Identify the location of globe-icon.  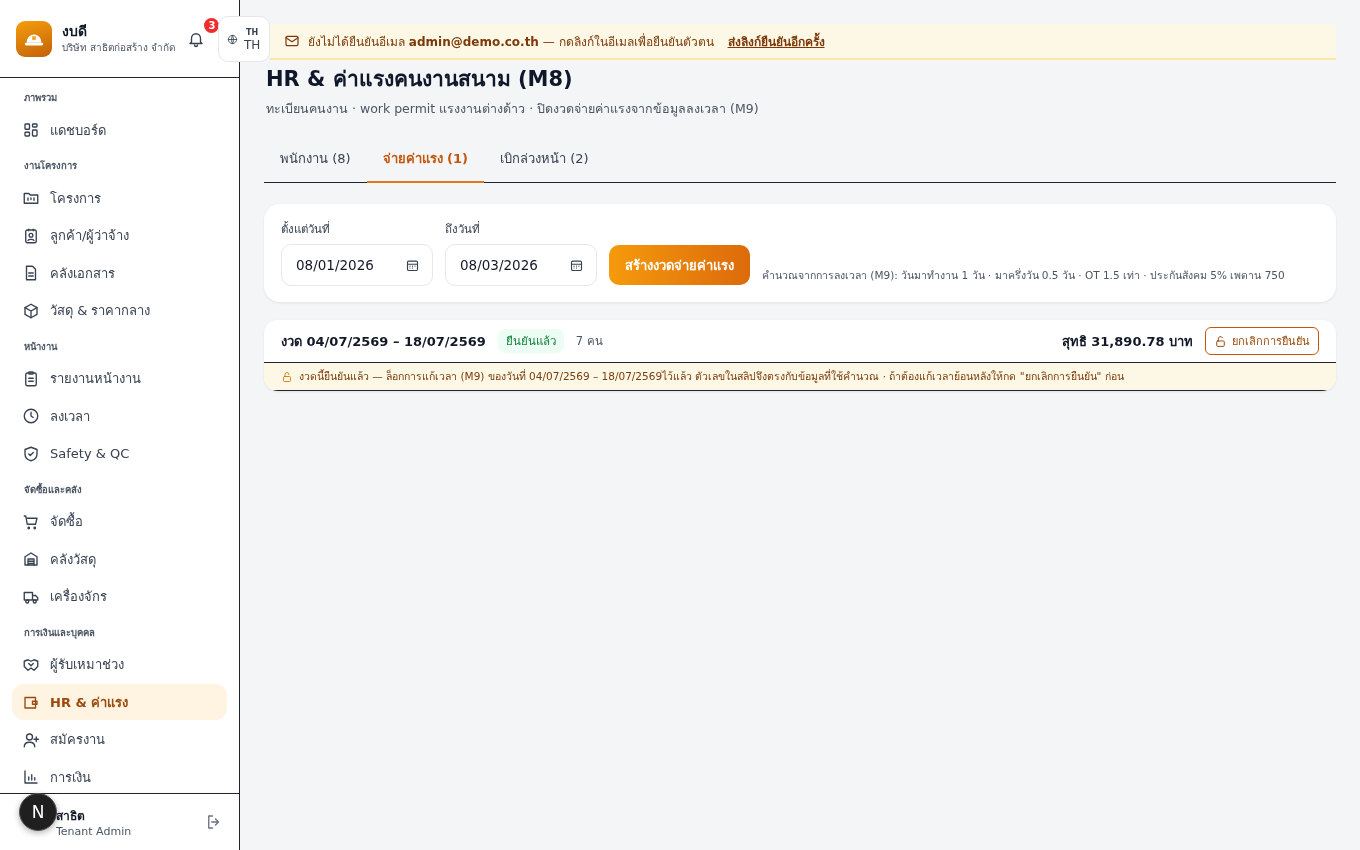
(232, 39).